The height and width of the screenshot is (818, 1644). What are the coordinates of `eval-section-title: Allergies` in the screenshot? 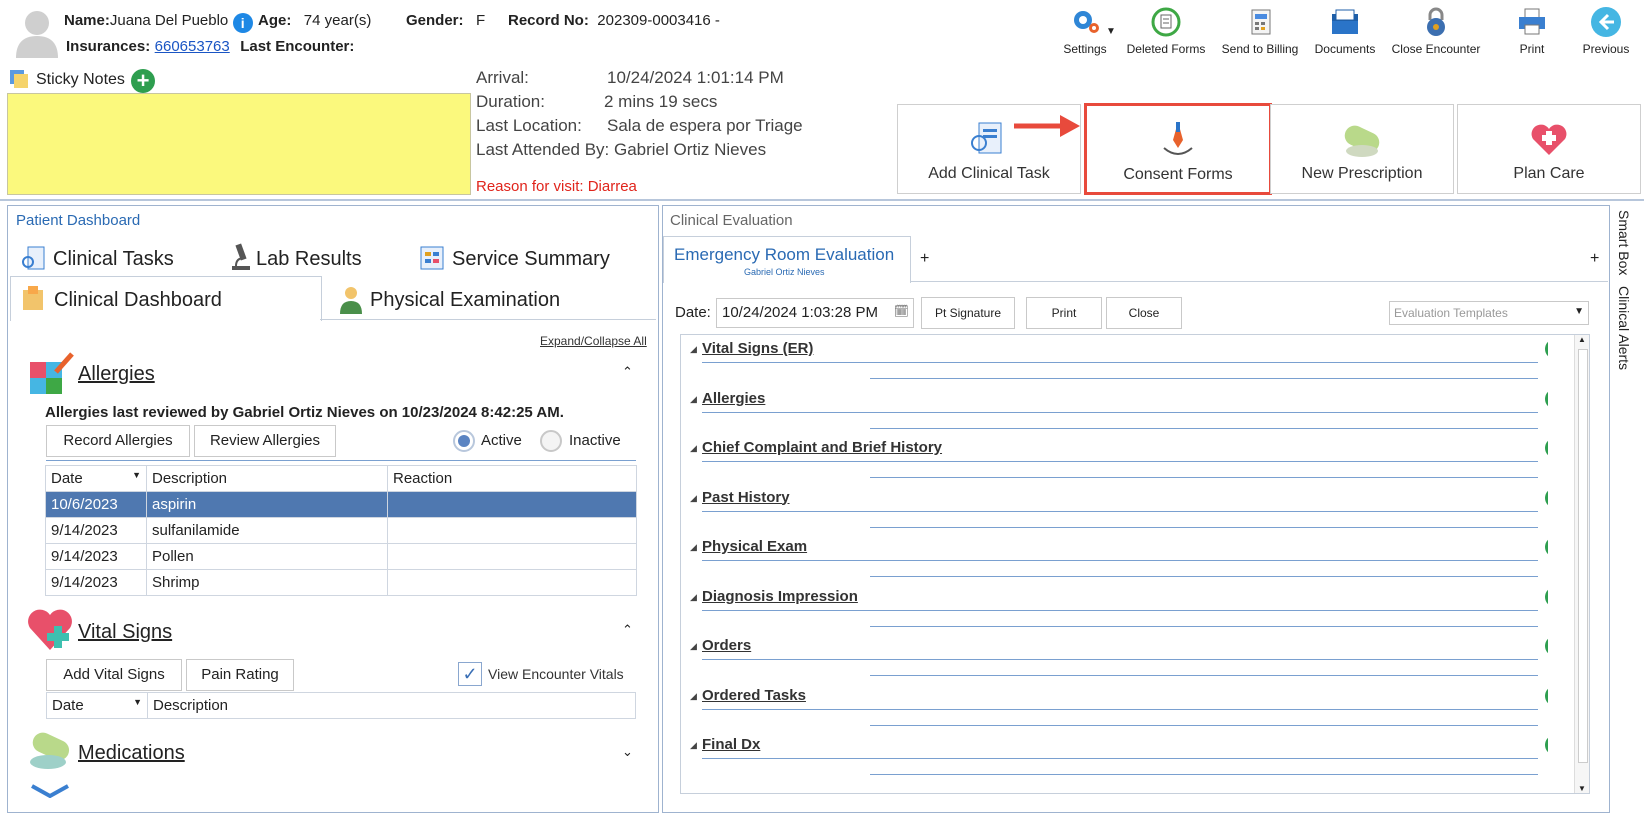 It's located at (733, 398).